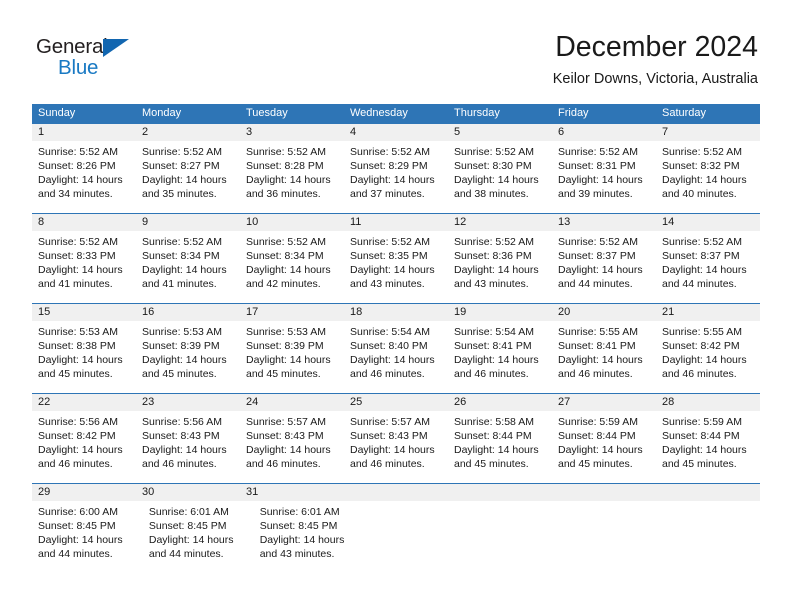 This screenshot has height=612, width=792. I want to click on day-number: 4, so click(396, 132).